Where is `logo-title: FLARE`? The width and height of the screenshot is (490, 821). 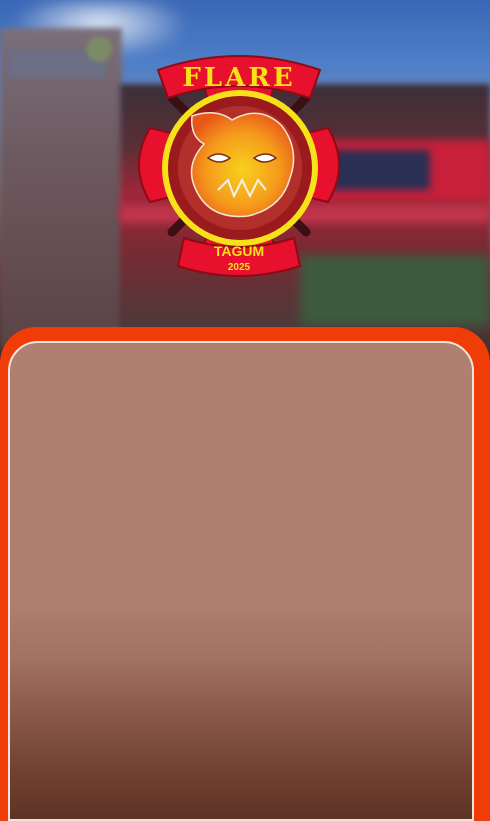 logo-title: FLARE is located at coordinates (238, 78).